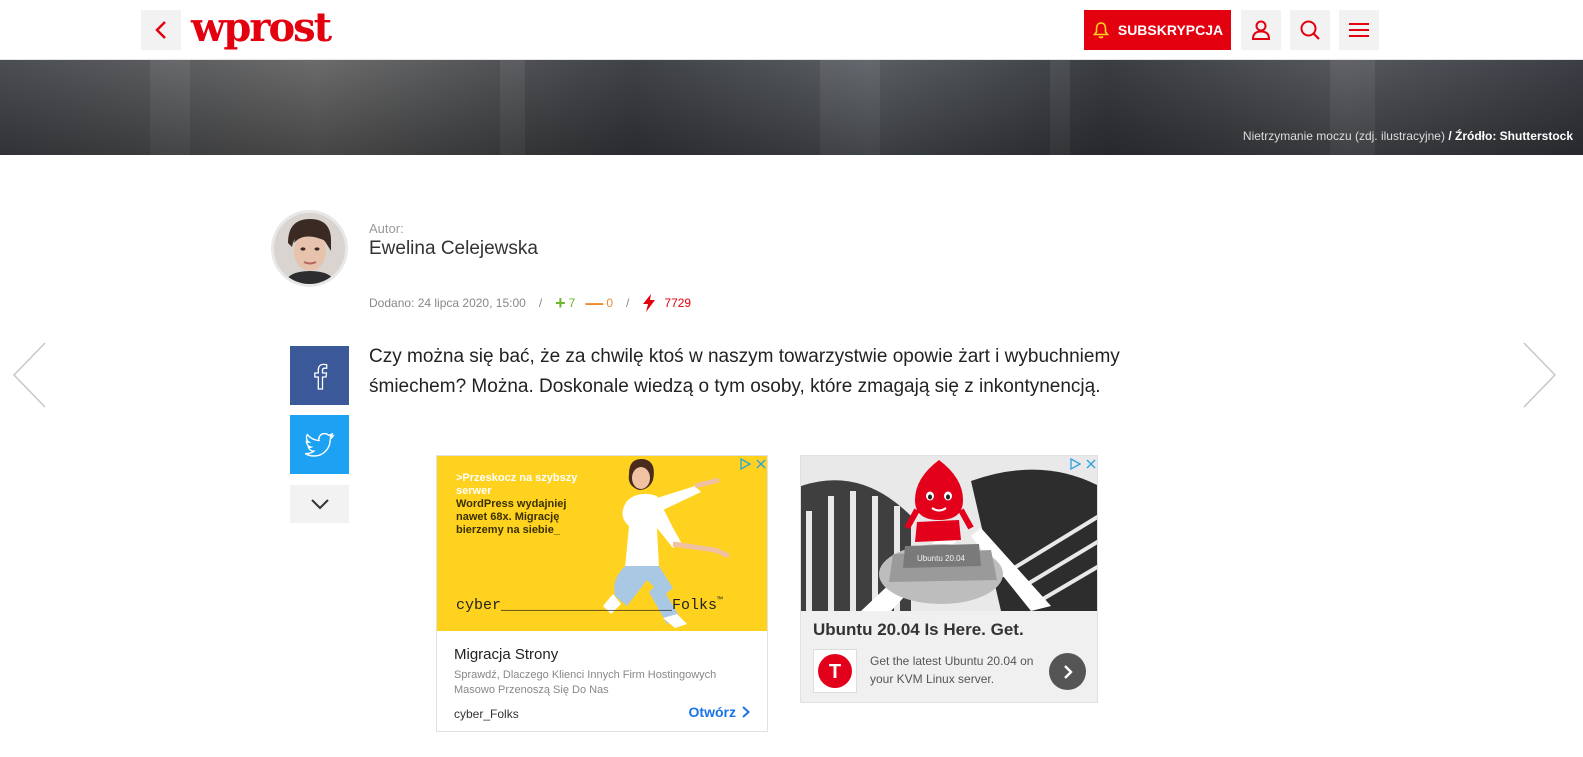 The width and height of the screenshot is (1583, 757). I want to click on ad-brand-wordmark: cyber___________________Folks™, so click(589, 605).